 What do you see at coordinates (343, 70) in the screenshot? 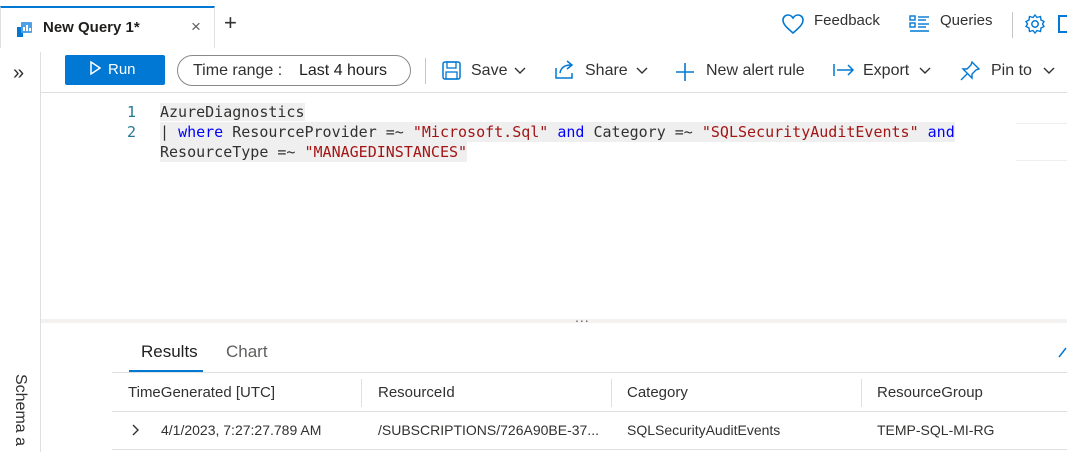
I see `time-range-value: Last 4 hours` at bounding box center [343, 70].